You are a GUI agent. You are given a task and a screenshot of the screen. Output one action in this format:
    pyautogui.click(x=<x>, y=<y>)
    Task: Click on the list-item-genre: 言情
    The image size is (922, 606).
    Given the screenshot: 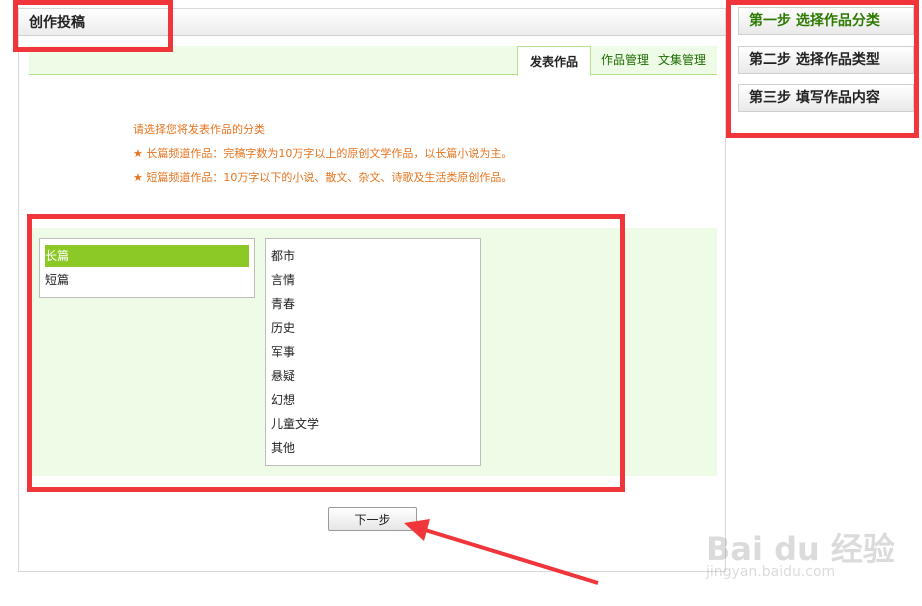 What is the action you would take?
    pyautogui.click(x=283, y=280)
    